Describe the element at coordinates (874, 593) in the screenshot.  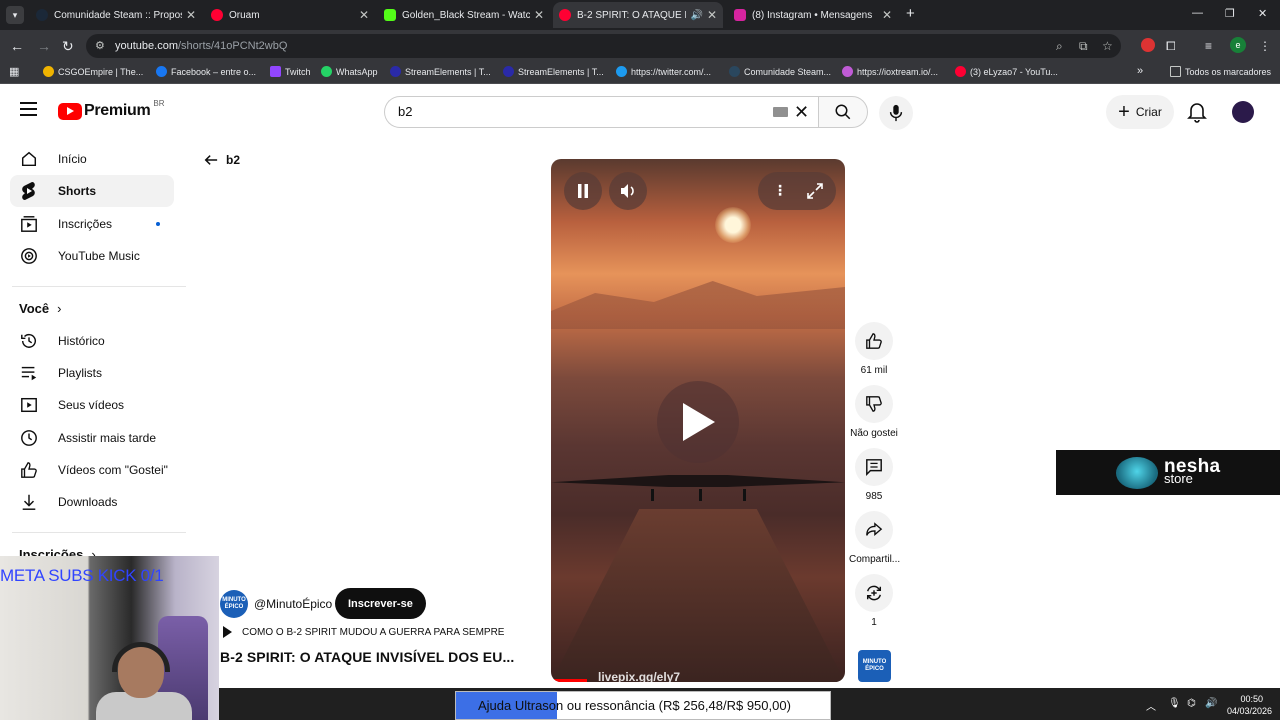
I see `remix-button` at that location.